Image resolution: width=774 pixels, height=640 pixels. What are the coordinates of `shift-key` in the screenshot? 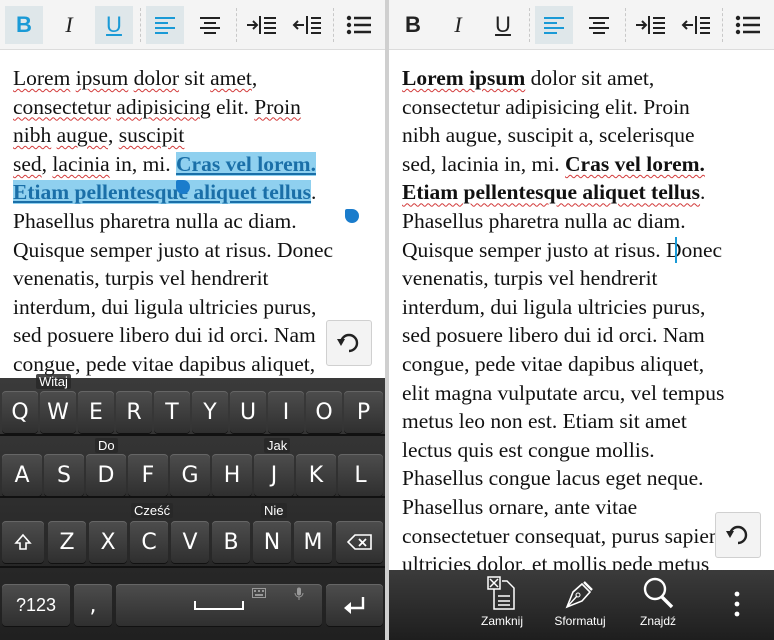 It's located at (23, 542).